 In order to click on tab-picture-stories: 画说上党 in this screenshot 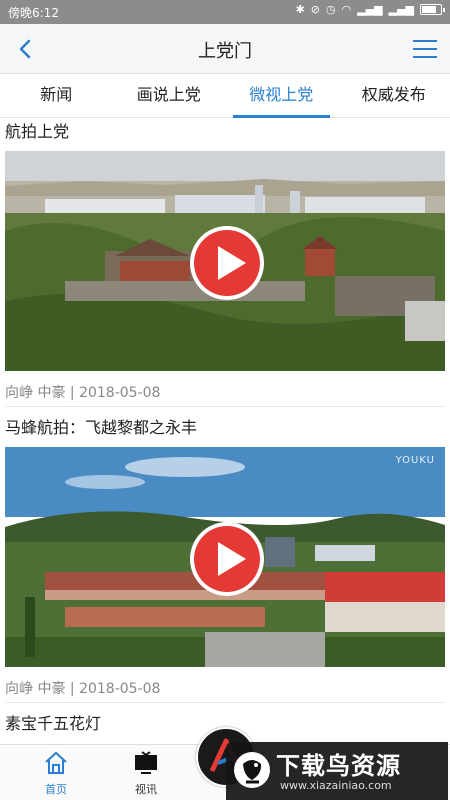, I will do `click(169, 95)`.